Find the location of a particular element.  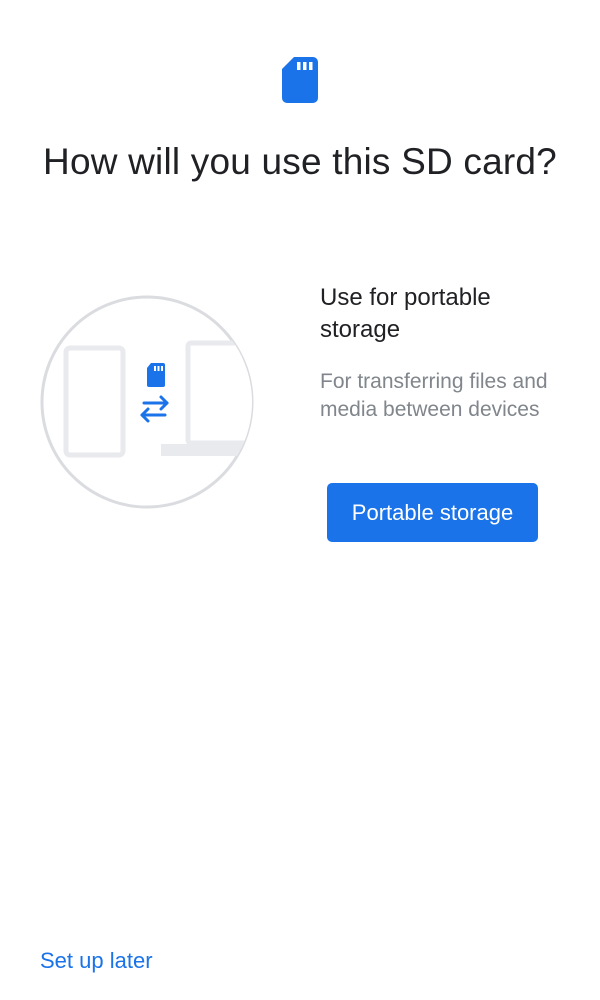

option-title: Use for portable storage is located at coordinates (405, 313).